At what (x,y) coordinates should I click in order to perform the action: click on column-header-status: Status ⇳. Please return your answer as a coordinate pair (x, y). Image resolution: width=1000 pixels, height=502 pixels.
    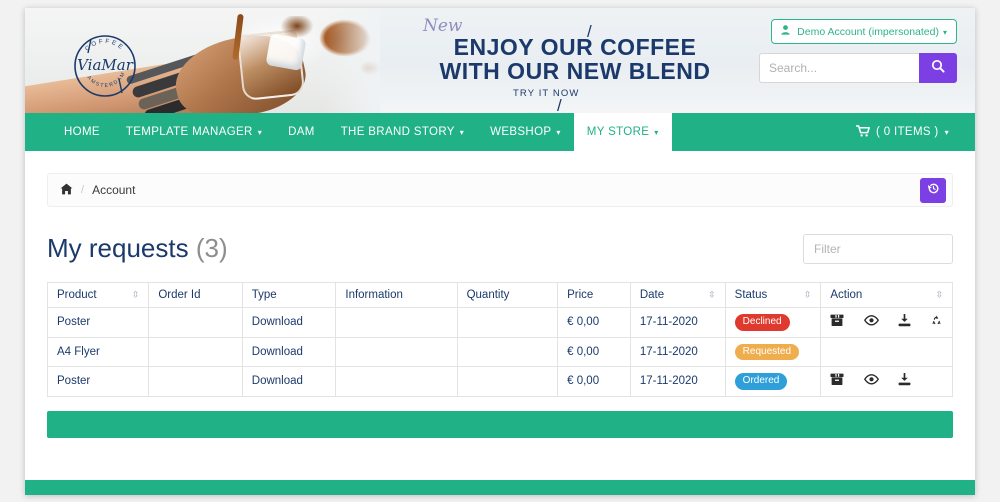
    Looking at the image, I should click on (773, 295).